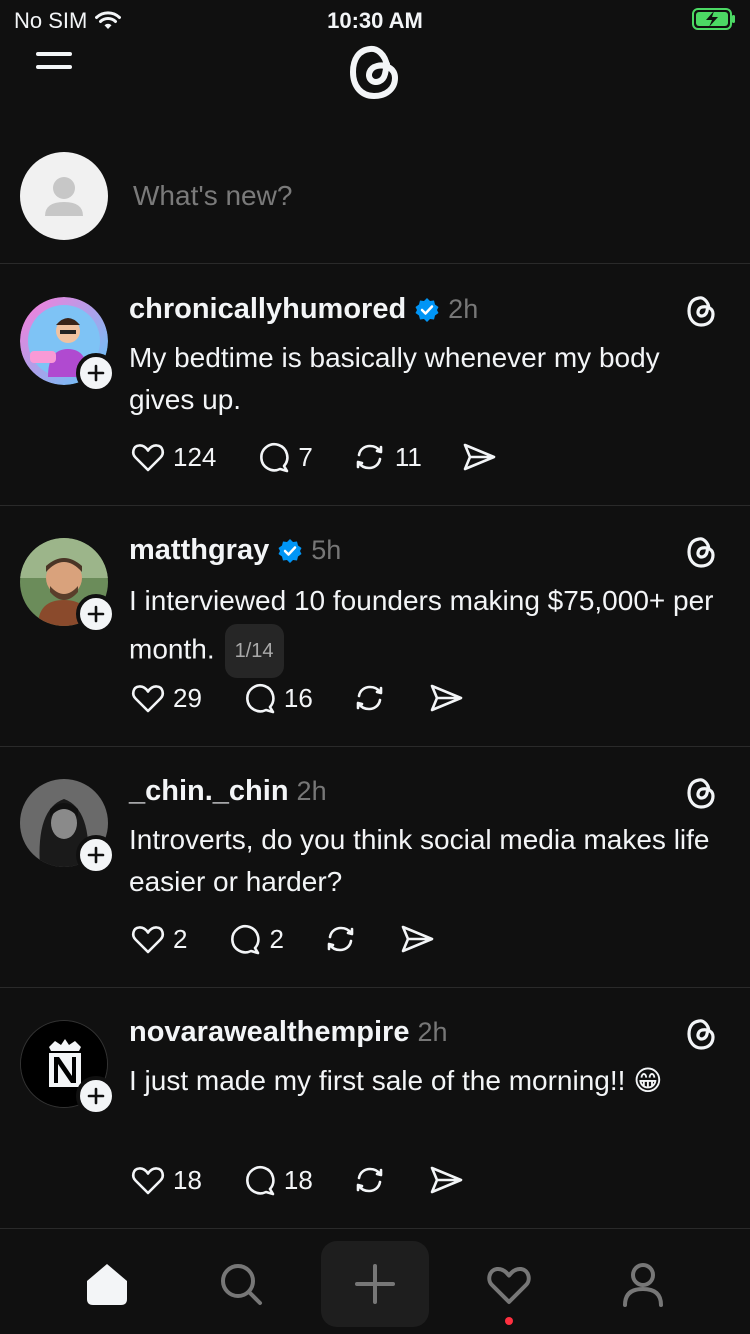  Describe the element at coordinates (209, 791) in the screenshot. I see `post-username: _chin._chin` at that location.